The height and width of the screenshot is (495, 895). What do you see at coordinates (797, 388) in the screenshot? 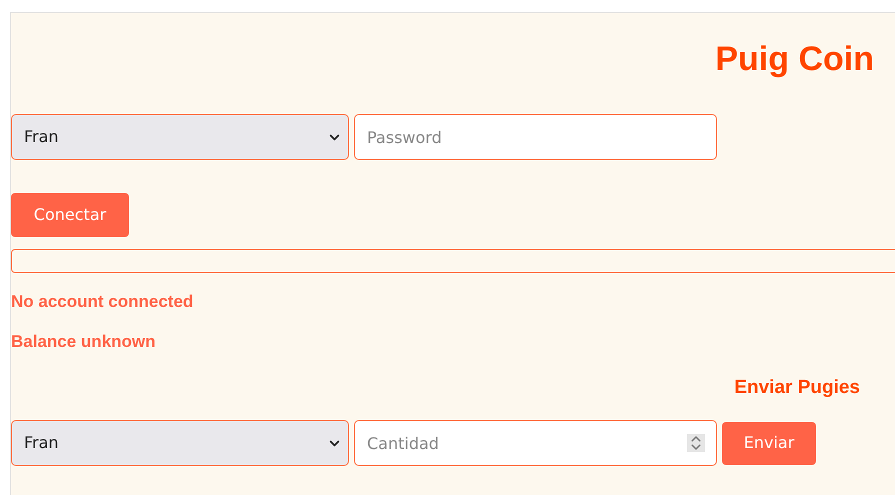
I see `send-title: Enviar Pugies` at bounding box center [797, 388].